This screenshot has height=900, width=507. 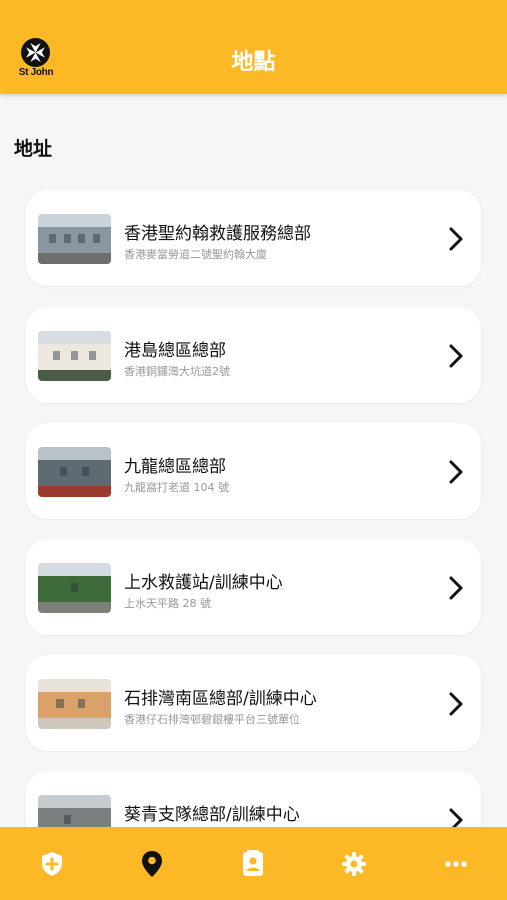 What do you see at coordinates (176, 487) in the screenshot?
I see `location-address: 九龍窩打老道 104 號` at bounding box center [176, 487].